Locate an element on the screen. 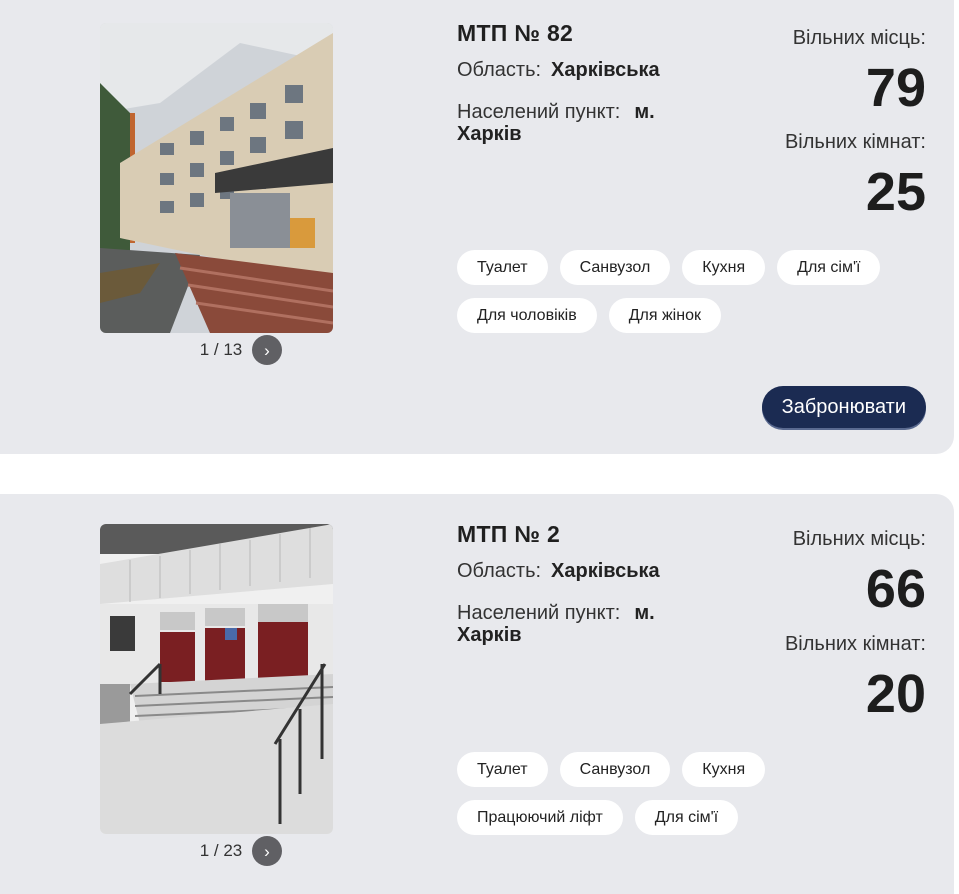  photo-pager: 1 / 13 › is located at coordinates (236, 350).